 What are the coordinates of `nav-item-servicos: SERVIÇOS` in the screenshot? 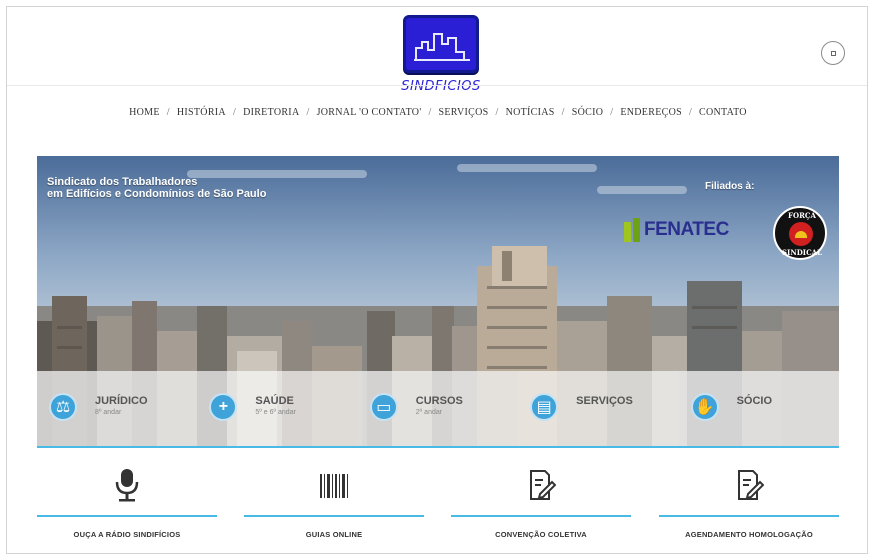 It's located at (464, 112).